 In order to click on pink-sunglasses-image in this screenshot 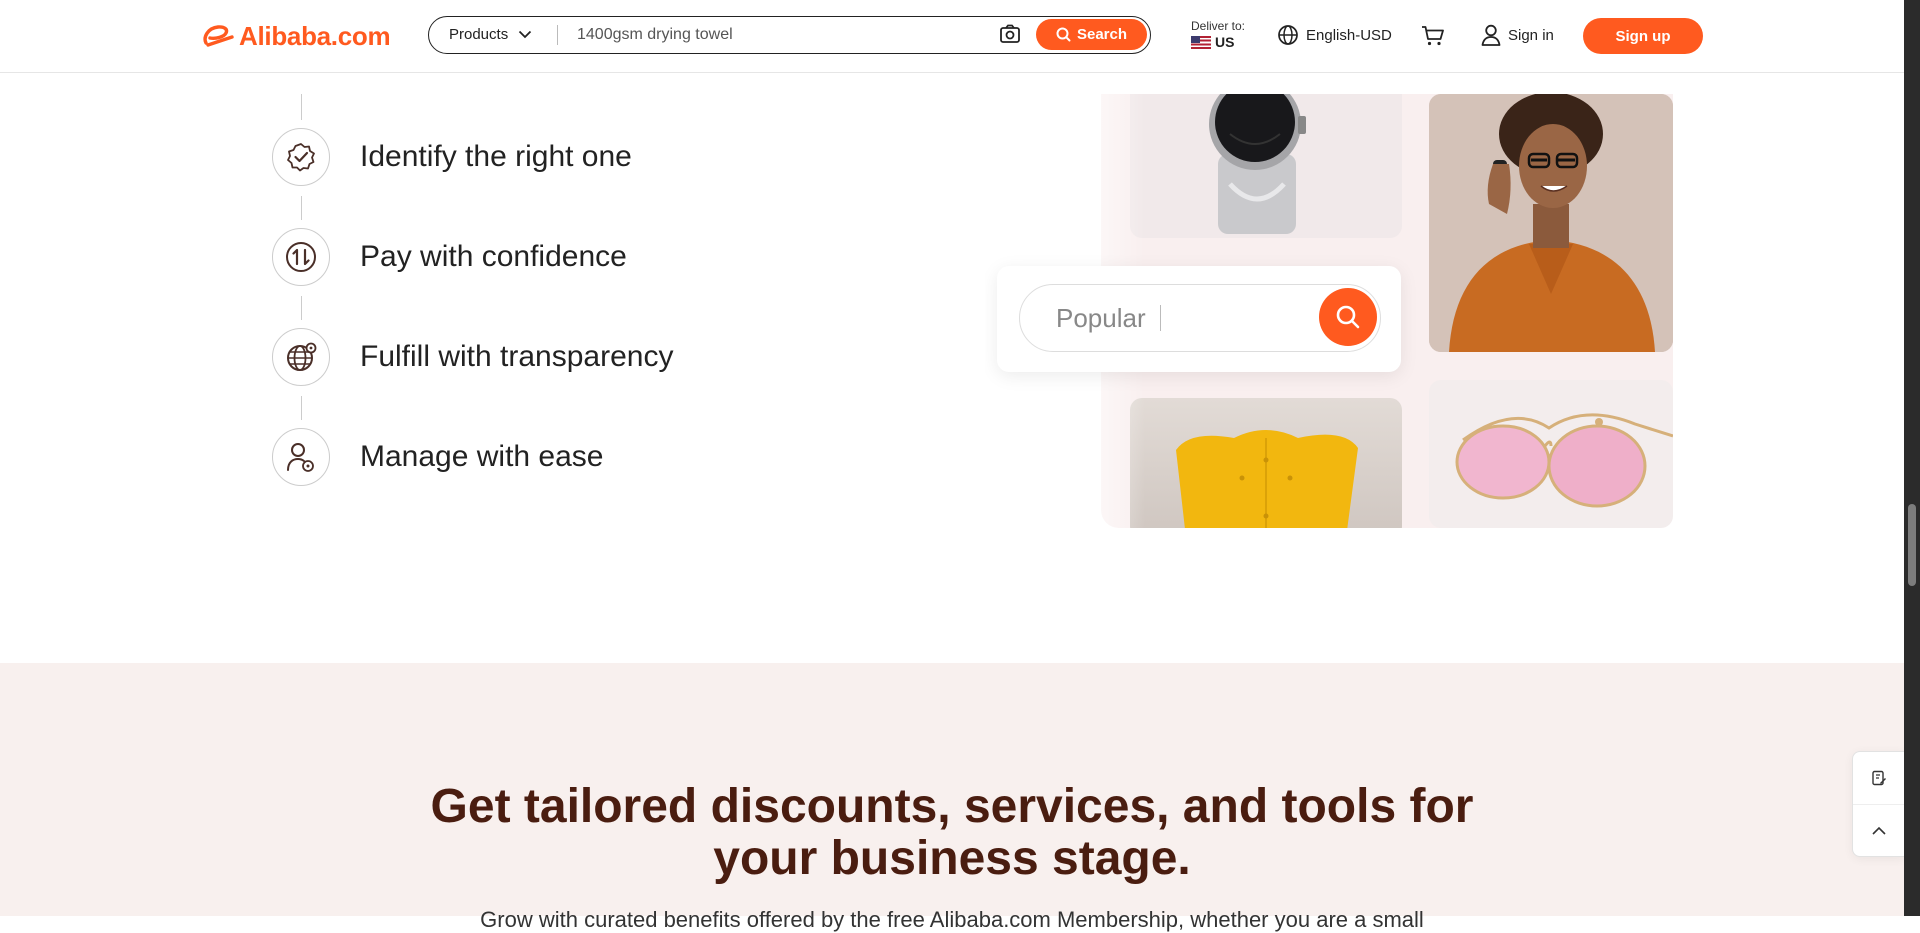, I will do `click(1551, 454)`.